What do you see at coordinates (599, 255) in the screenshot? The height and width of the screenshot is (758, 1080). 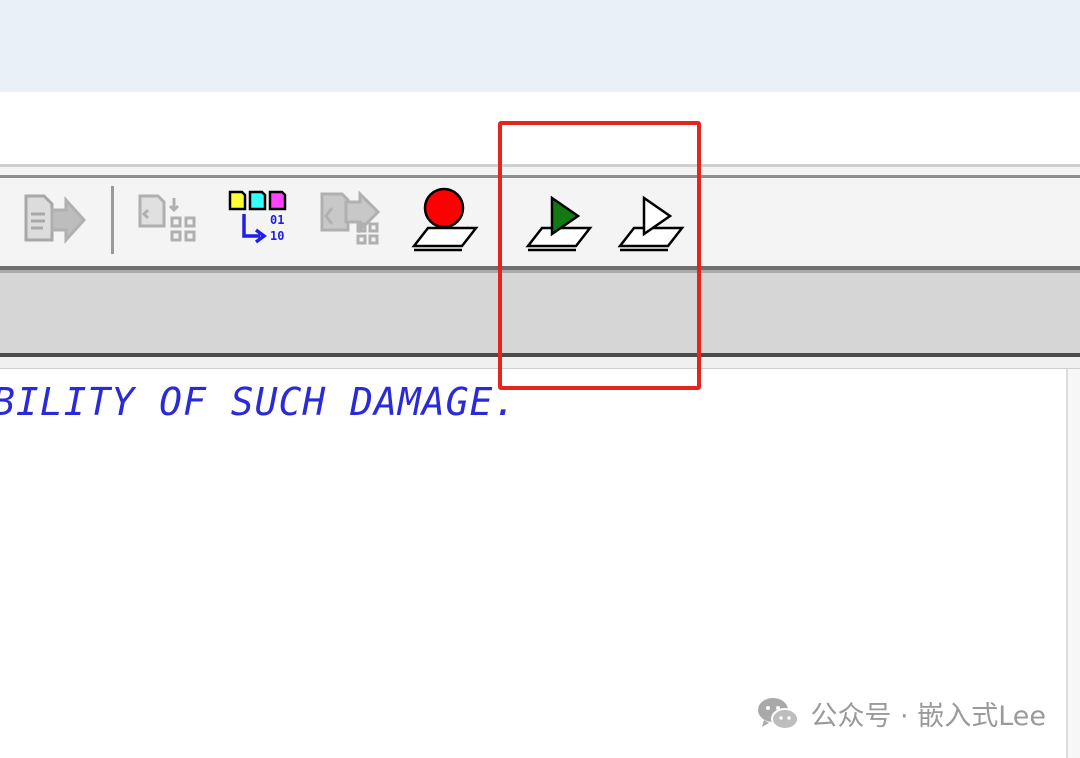 I see `annotation-highlight-box` at bounding box center [599, 255].